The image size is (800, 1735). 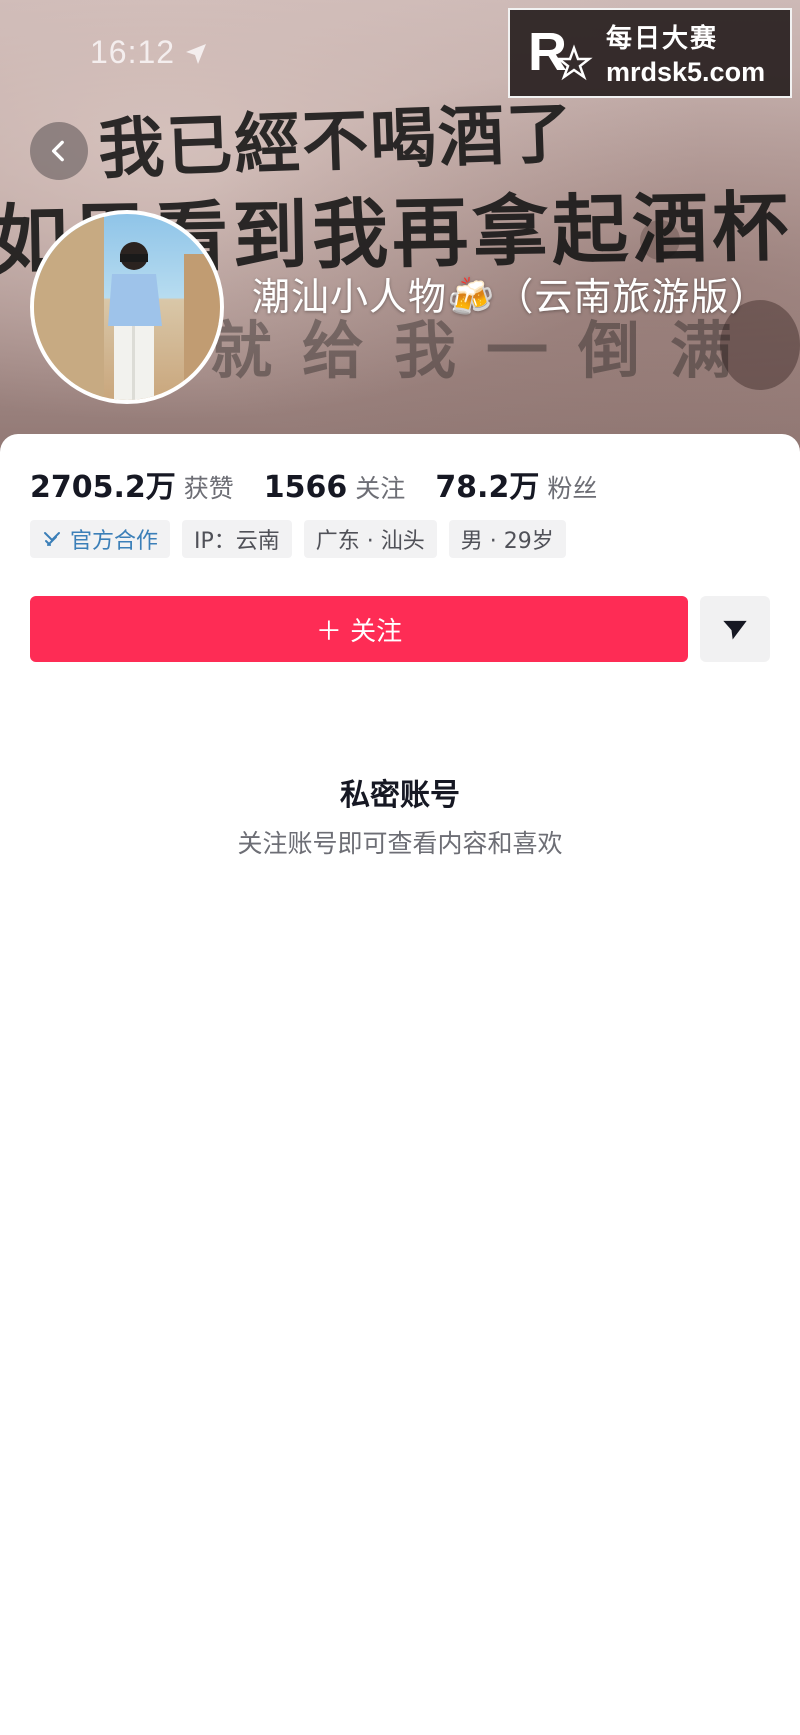 I want to click on watermark-logo-icon: R, so click(x=559, y=53).